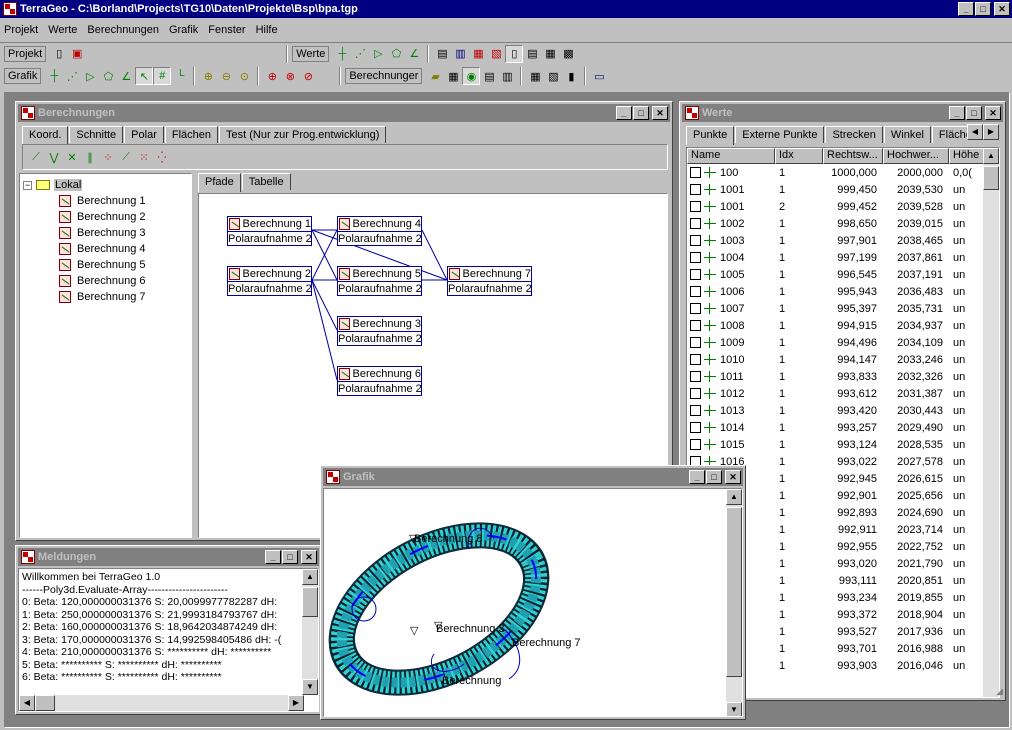 The image size is (1012, 730). I want to click on info-icon: ▮, so click(571, 76).